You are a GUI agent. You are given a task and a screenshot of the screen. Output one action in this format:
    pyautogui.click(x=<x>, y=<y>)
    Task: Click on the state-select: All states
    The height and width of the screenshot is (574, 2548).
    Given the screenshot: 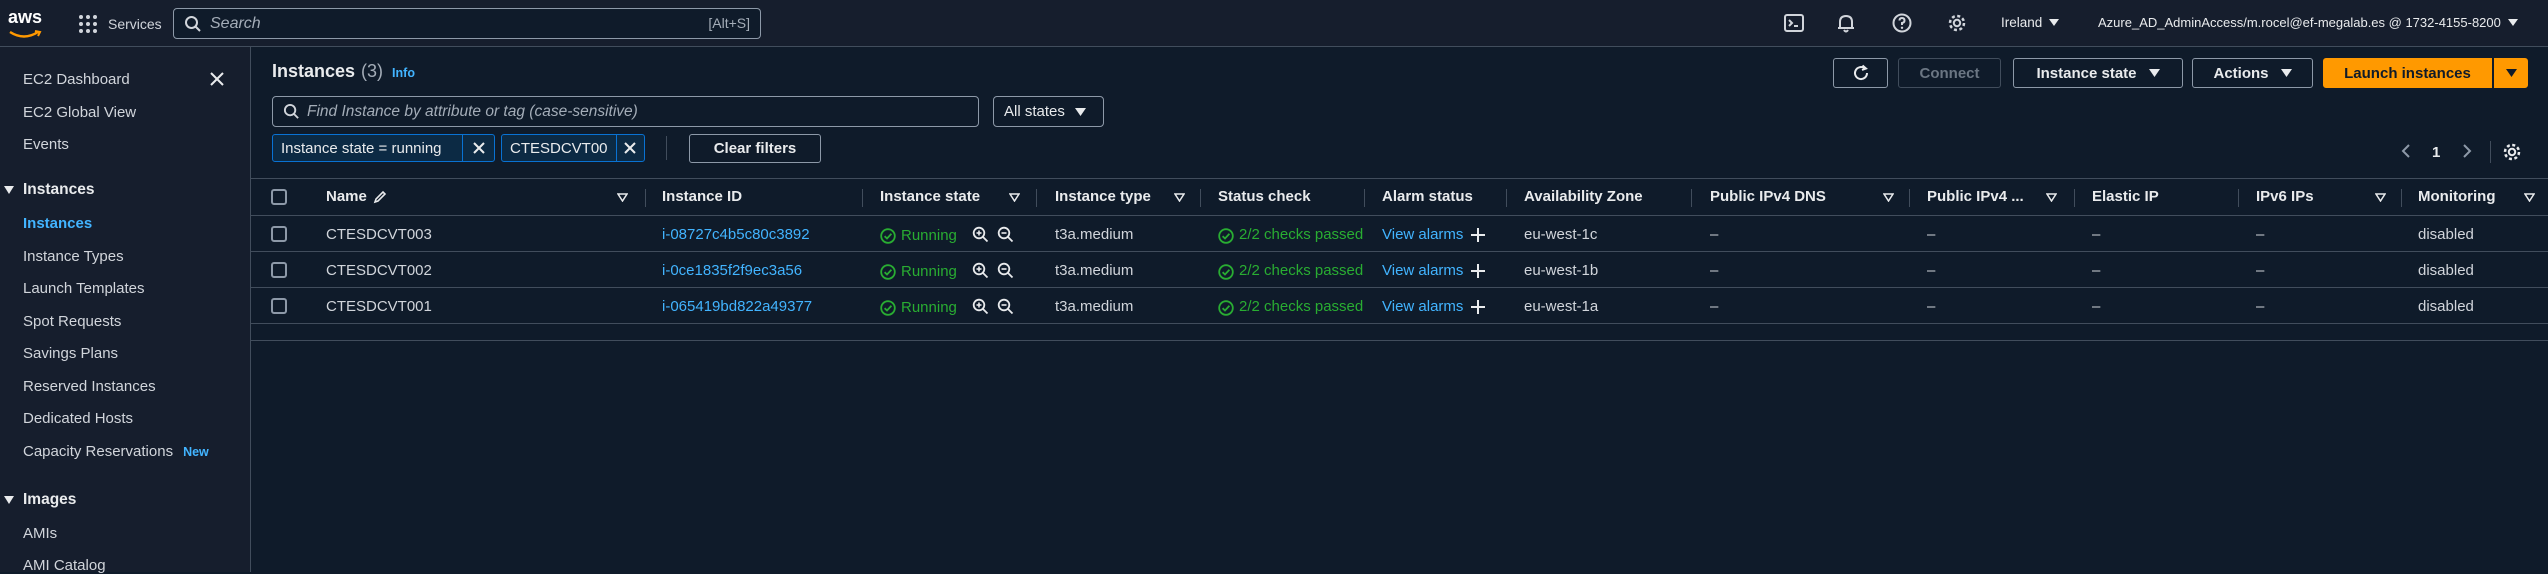 What is the action you would take?
    pyautogui.click(x=1048, y=111)
    